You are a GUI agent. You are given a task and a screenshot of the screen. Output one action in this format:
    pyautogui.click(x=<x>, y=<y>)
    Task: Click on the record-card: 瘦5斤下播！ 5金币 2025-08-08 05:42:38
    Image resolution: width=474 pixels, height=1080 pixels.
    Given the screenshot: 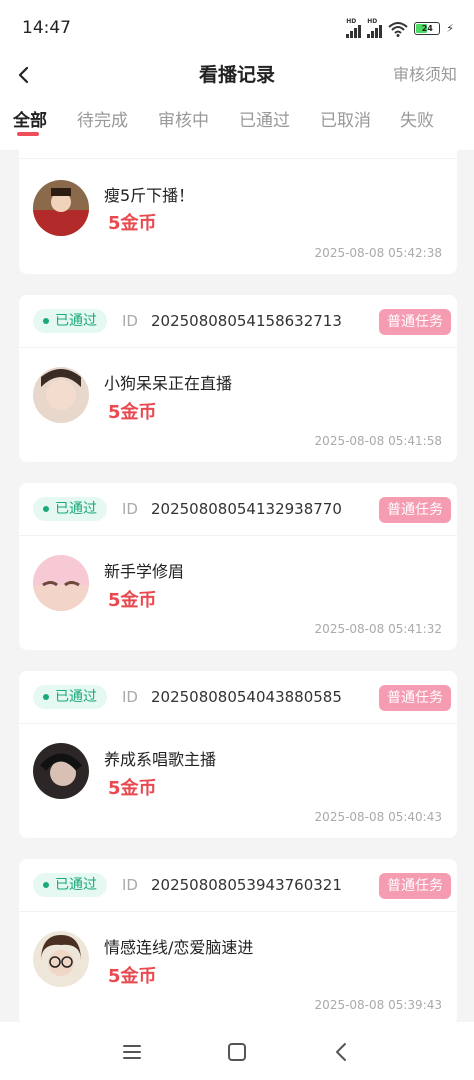 What is the action you would take?
    pyautogui.click(x=238, y=212)
    